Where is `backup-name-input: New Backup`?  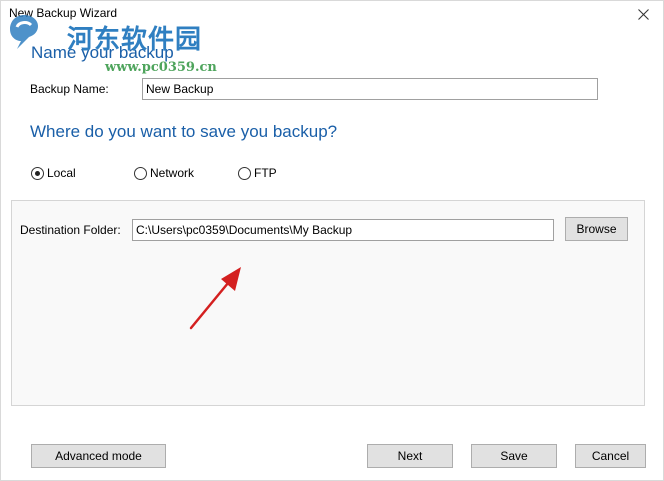 backup-name-input: New Backup is located at coordinates (370, 89).